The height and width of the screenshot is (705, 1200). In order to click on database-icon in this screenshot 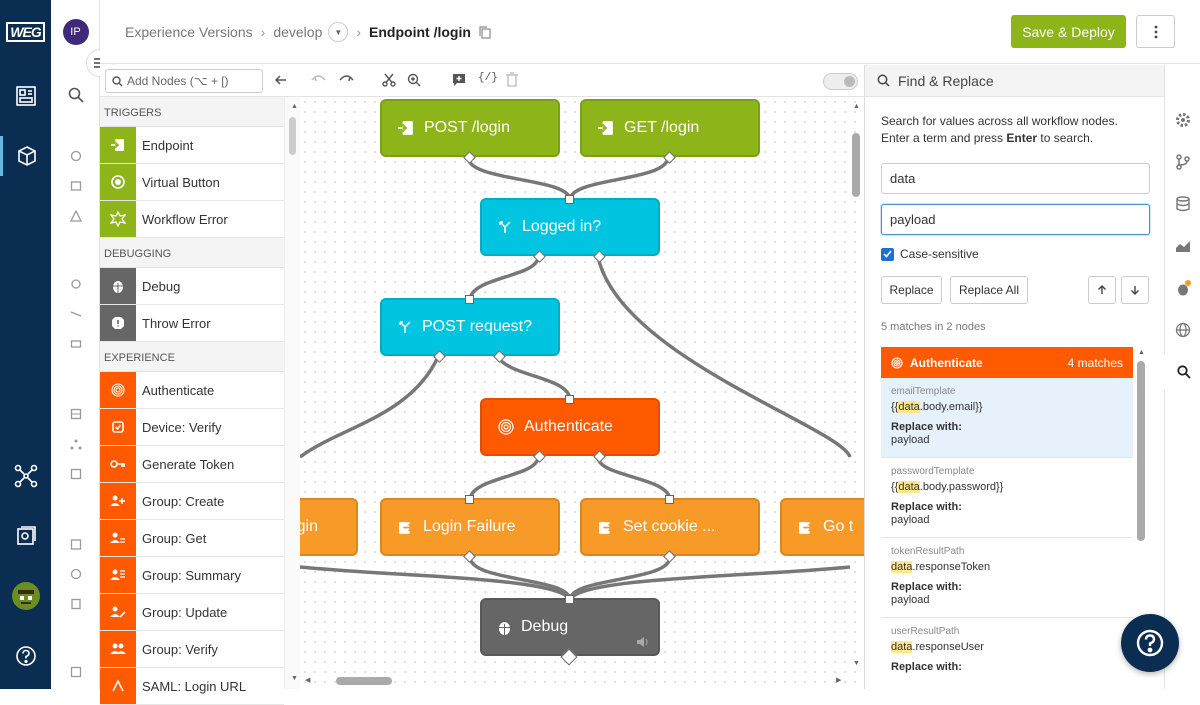, I will do `click(1182, 204)`.